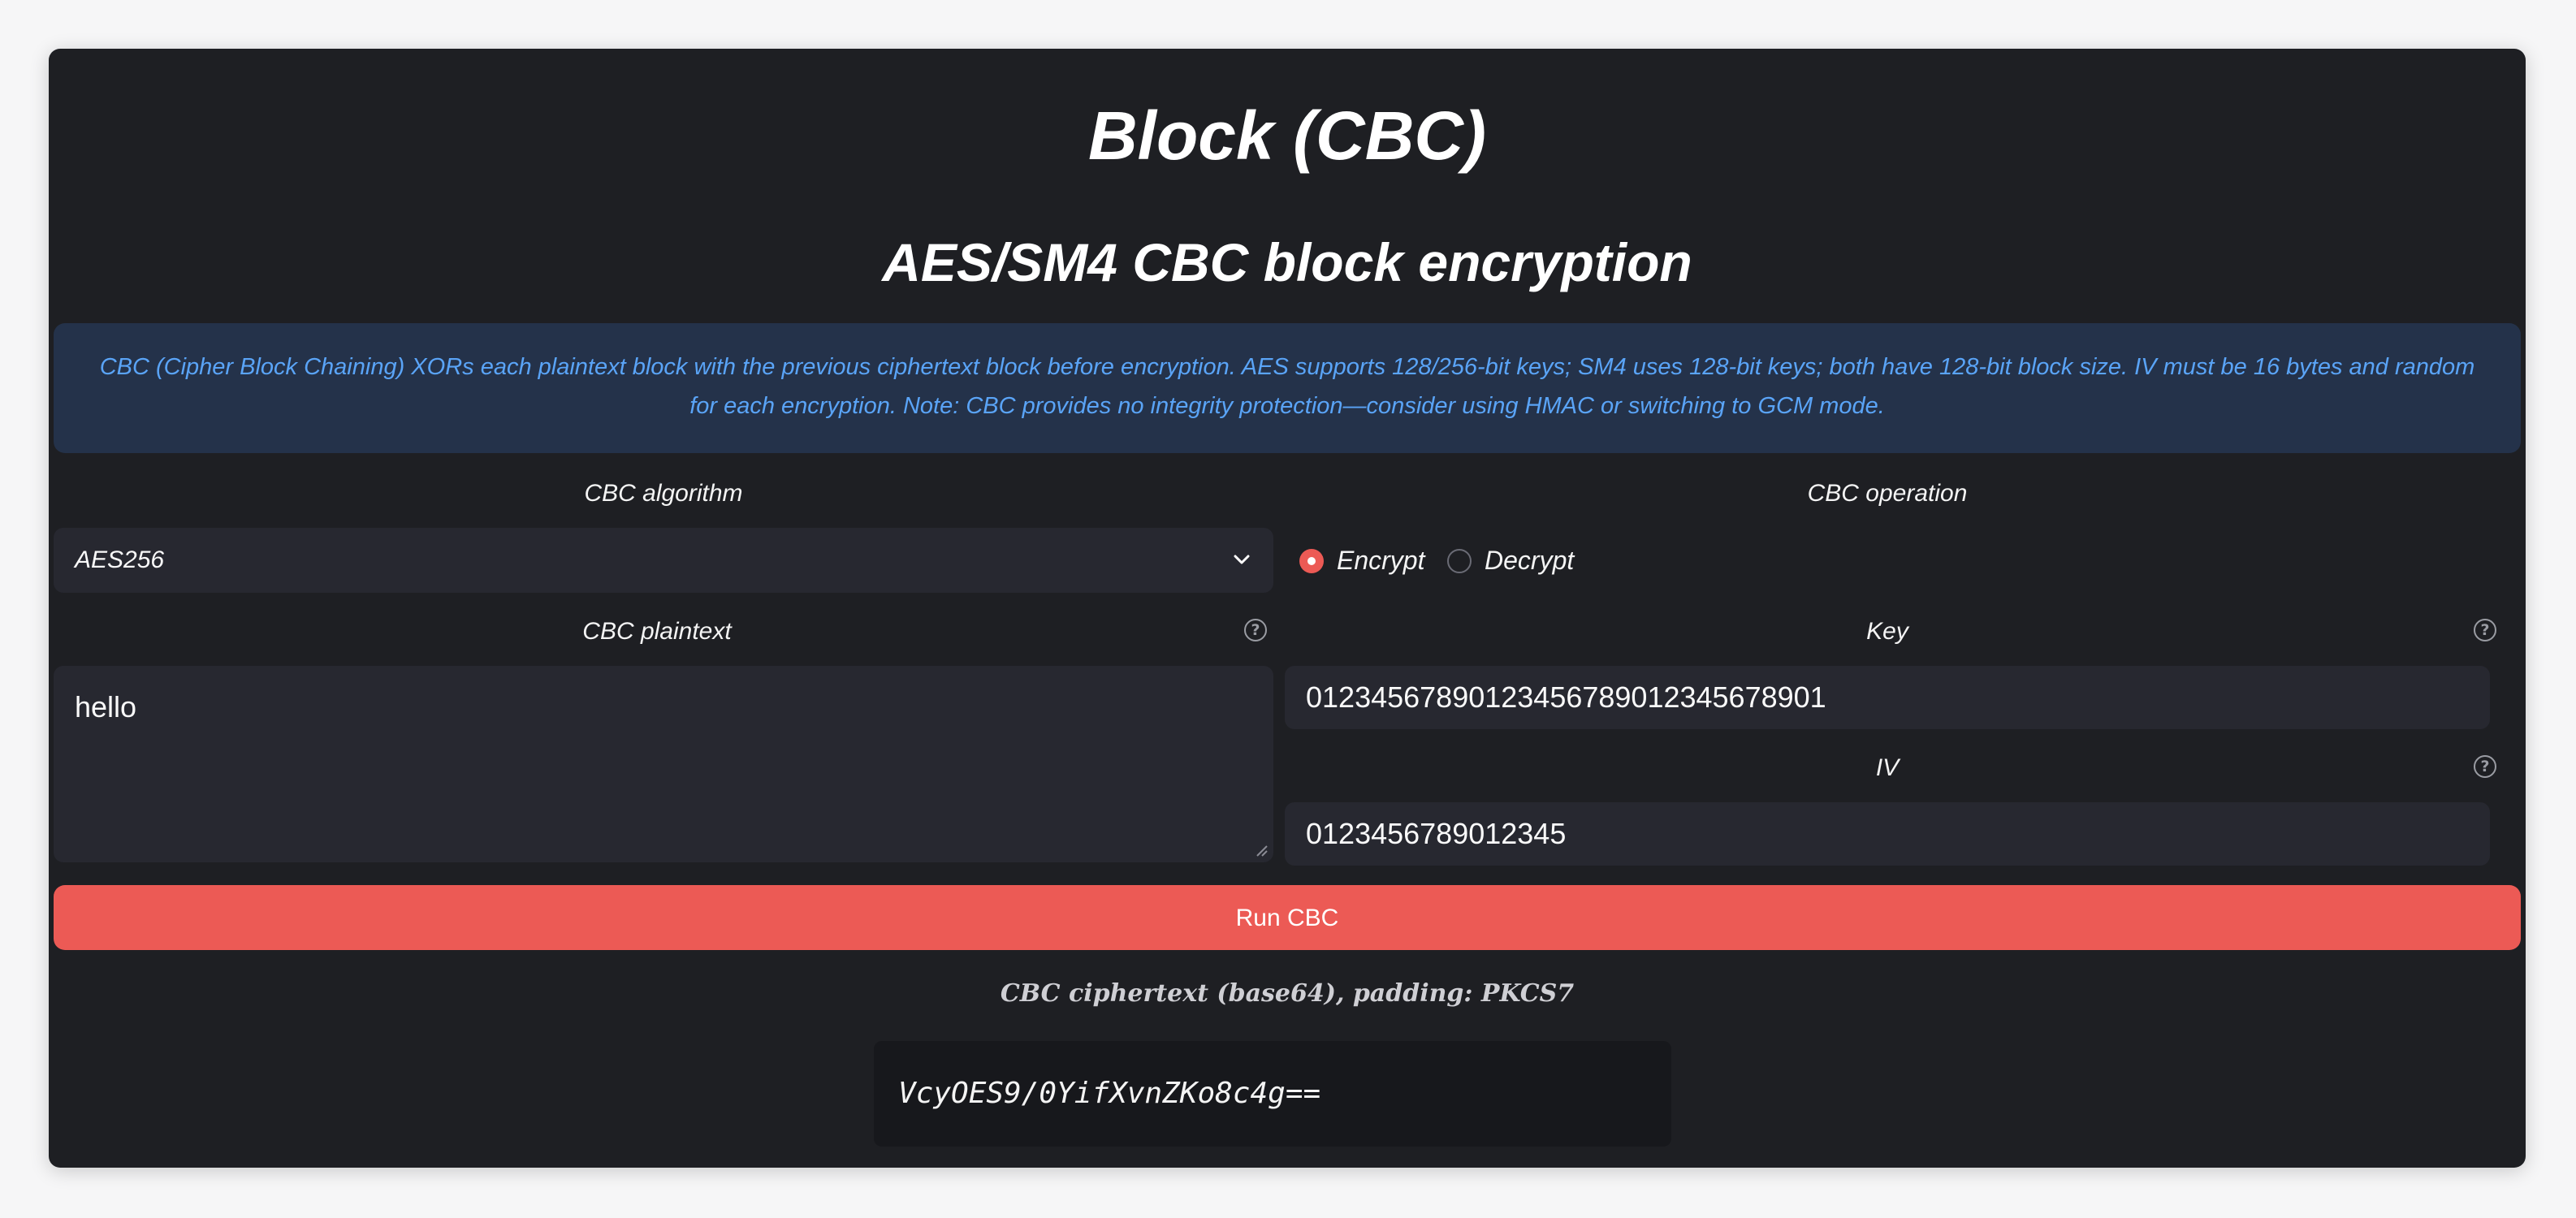 The height and width of the screenshot is (1218, 2576). I want to click on ciphertext-value: VcyOES9/0YifXvnZKo8c4g==, so click(1109, 1094).